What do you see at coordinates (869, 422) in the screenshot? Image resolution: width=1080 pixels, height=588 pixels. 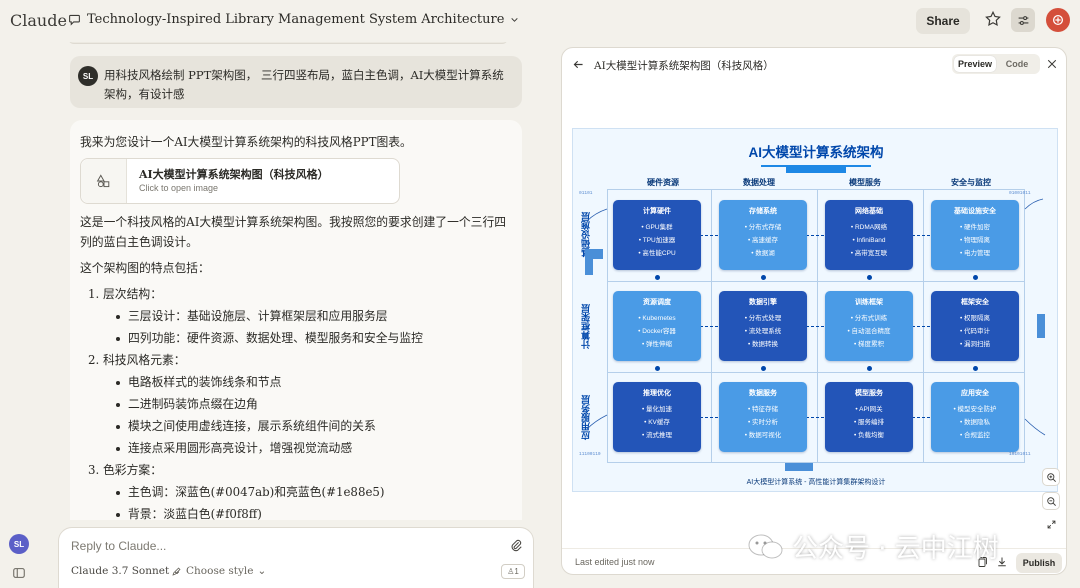 I see `module-item: • 服务编排` at bounding box center [869, 422].